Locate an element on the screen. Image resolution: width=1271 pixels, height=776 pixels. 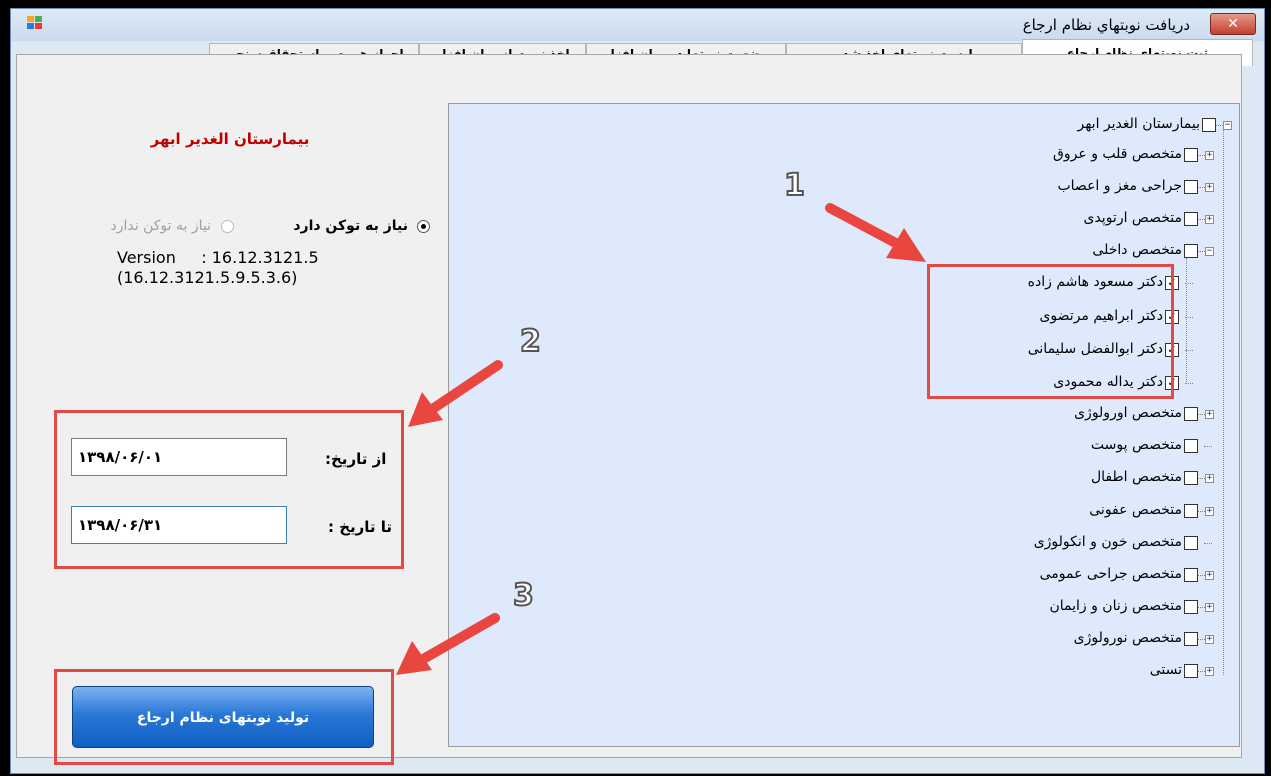
callout-number-1: 1 is located at coordinates (794, 185).